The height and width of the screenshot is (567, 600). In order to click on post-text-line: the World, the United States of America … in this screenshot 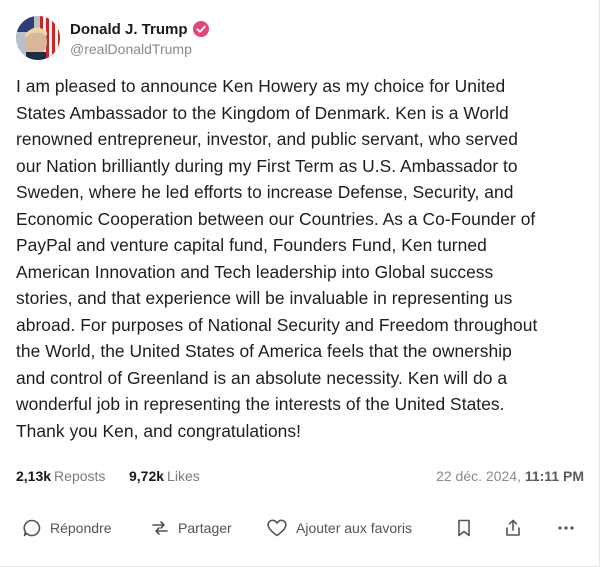, I will do `click(264, 351)`.